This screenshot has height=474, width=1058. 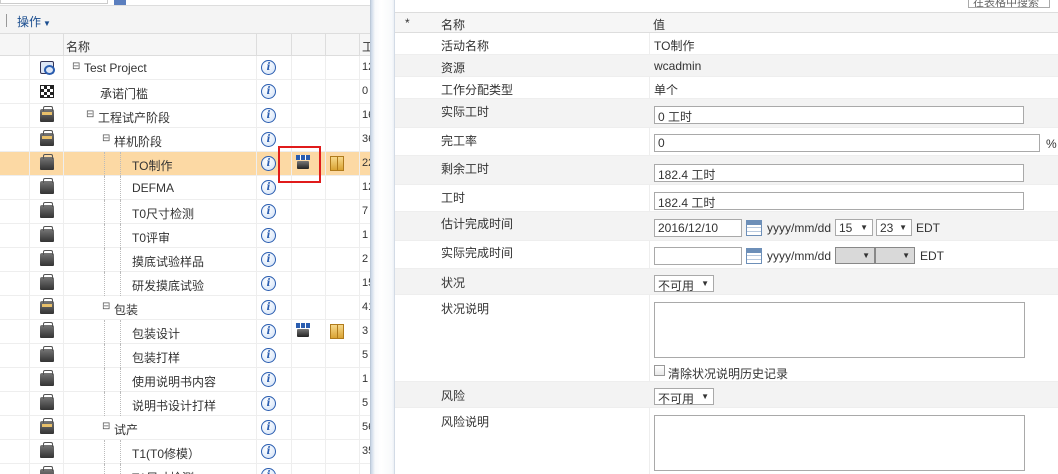 I want to click on percent-input: 0, so click(x=847, y=143).